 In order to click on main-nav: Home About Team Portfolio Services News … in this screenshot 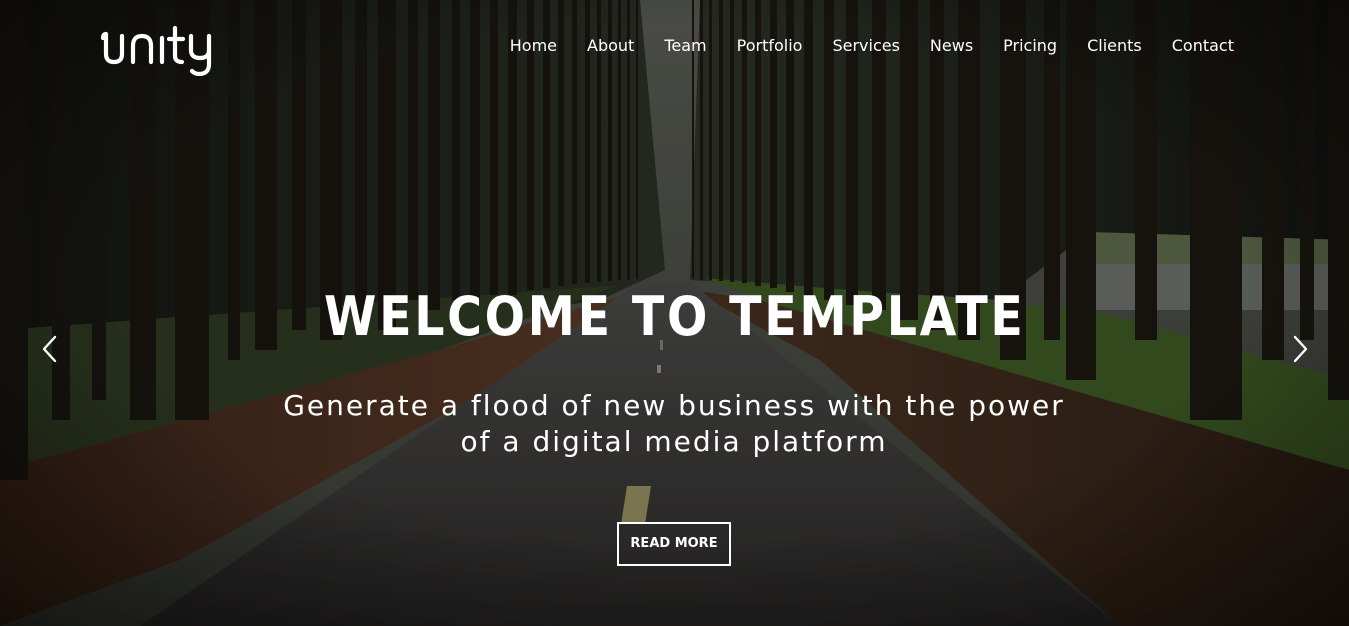, I will do `click(872, 46)`.